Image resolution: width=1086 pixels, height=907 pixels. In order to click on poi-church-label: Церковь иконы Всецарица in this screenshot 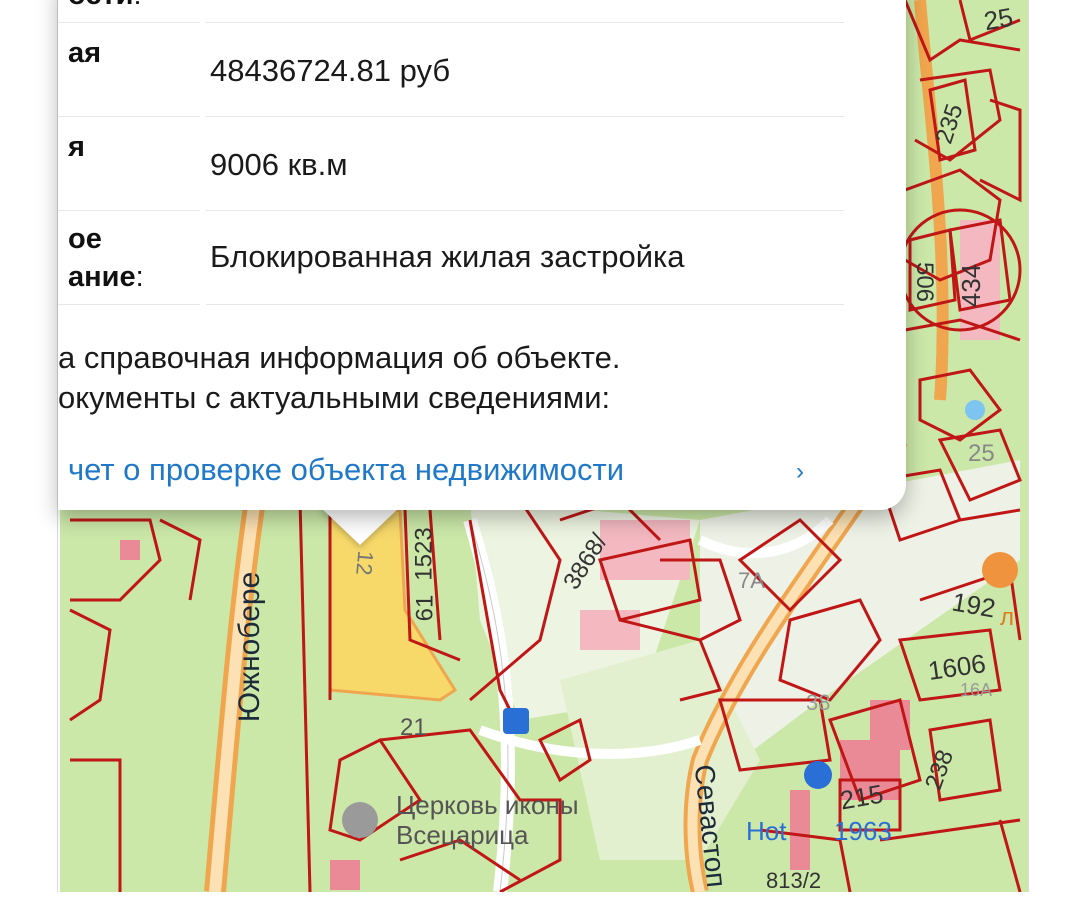, I will do `click(487, 820)`.